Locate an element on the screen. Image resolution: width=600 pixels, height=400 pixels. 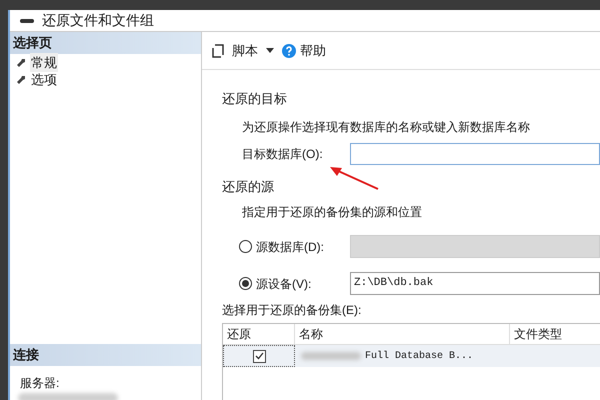
sidebar-item: 选项 is located at coordinates (44, 80).